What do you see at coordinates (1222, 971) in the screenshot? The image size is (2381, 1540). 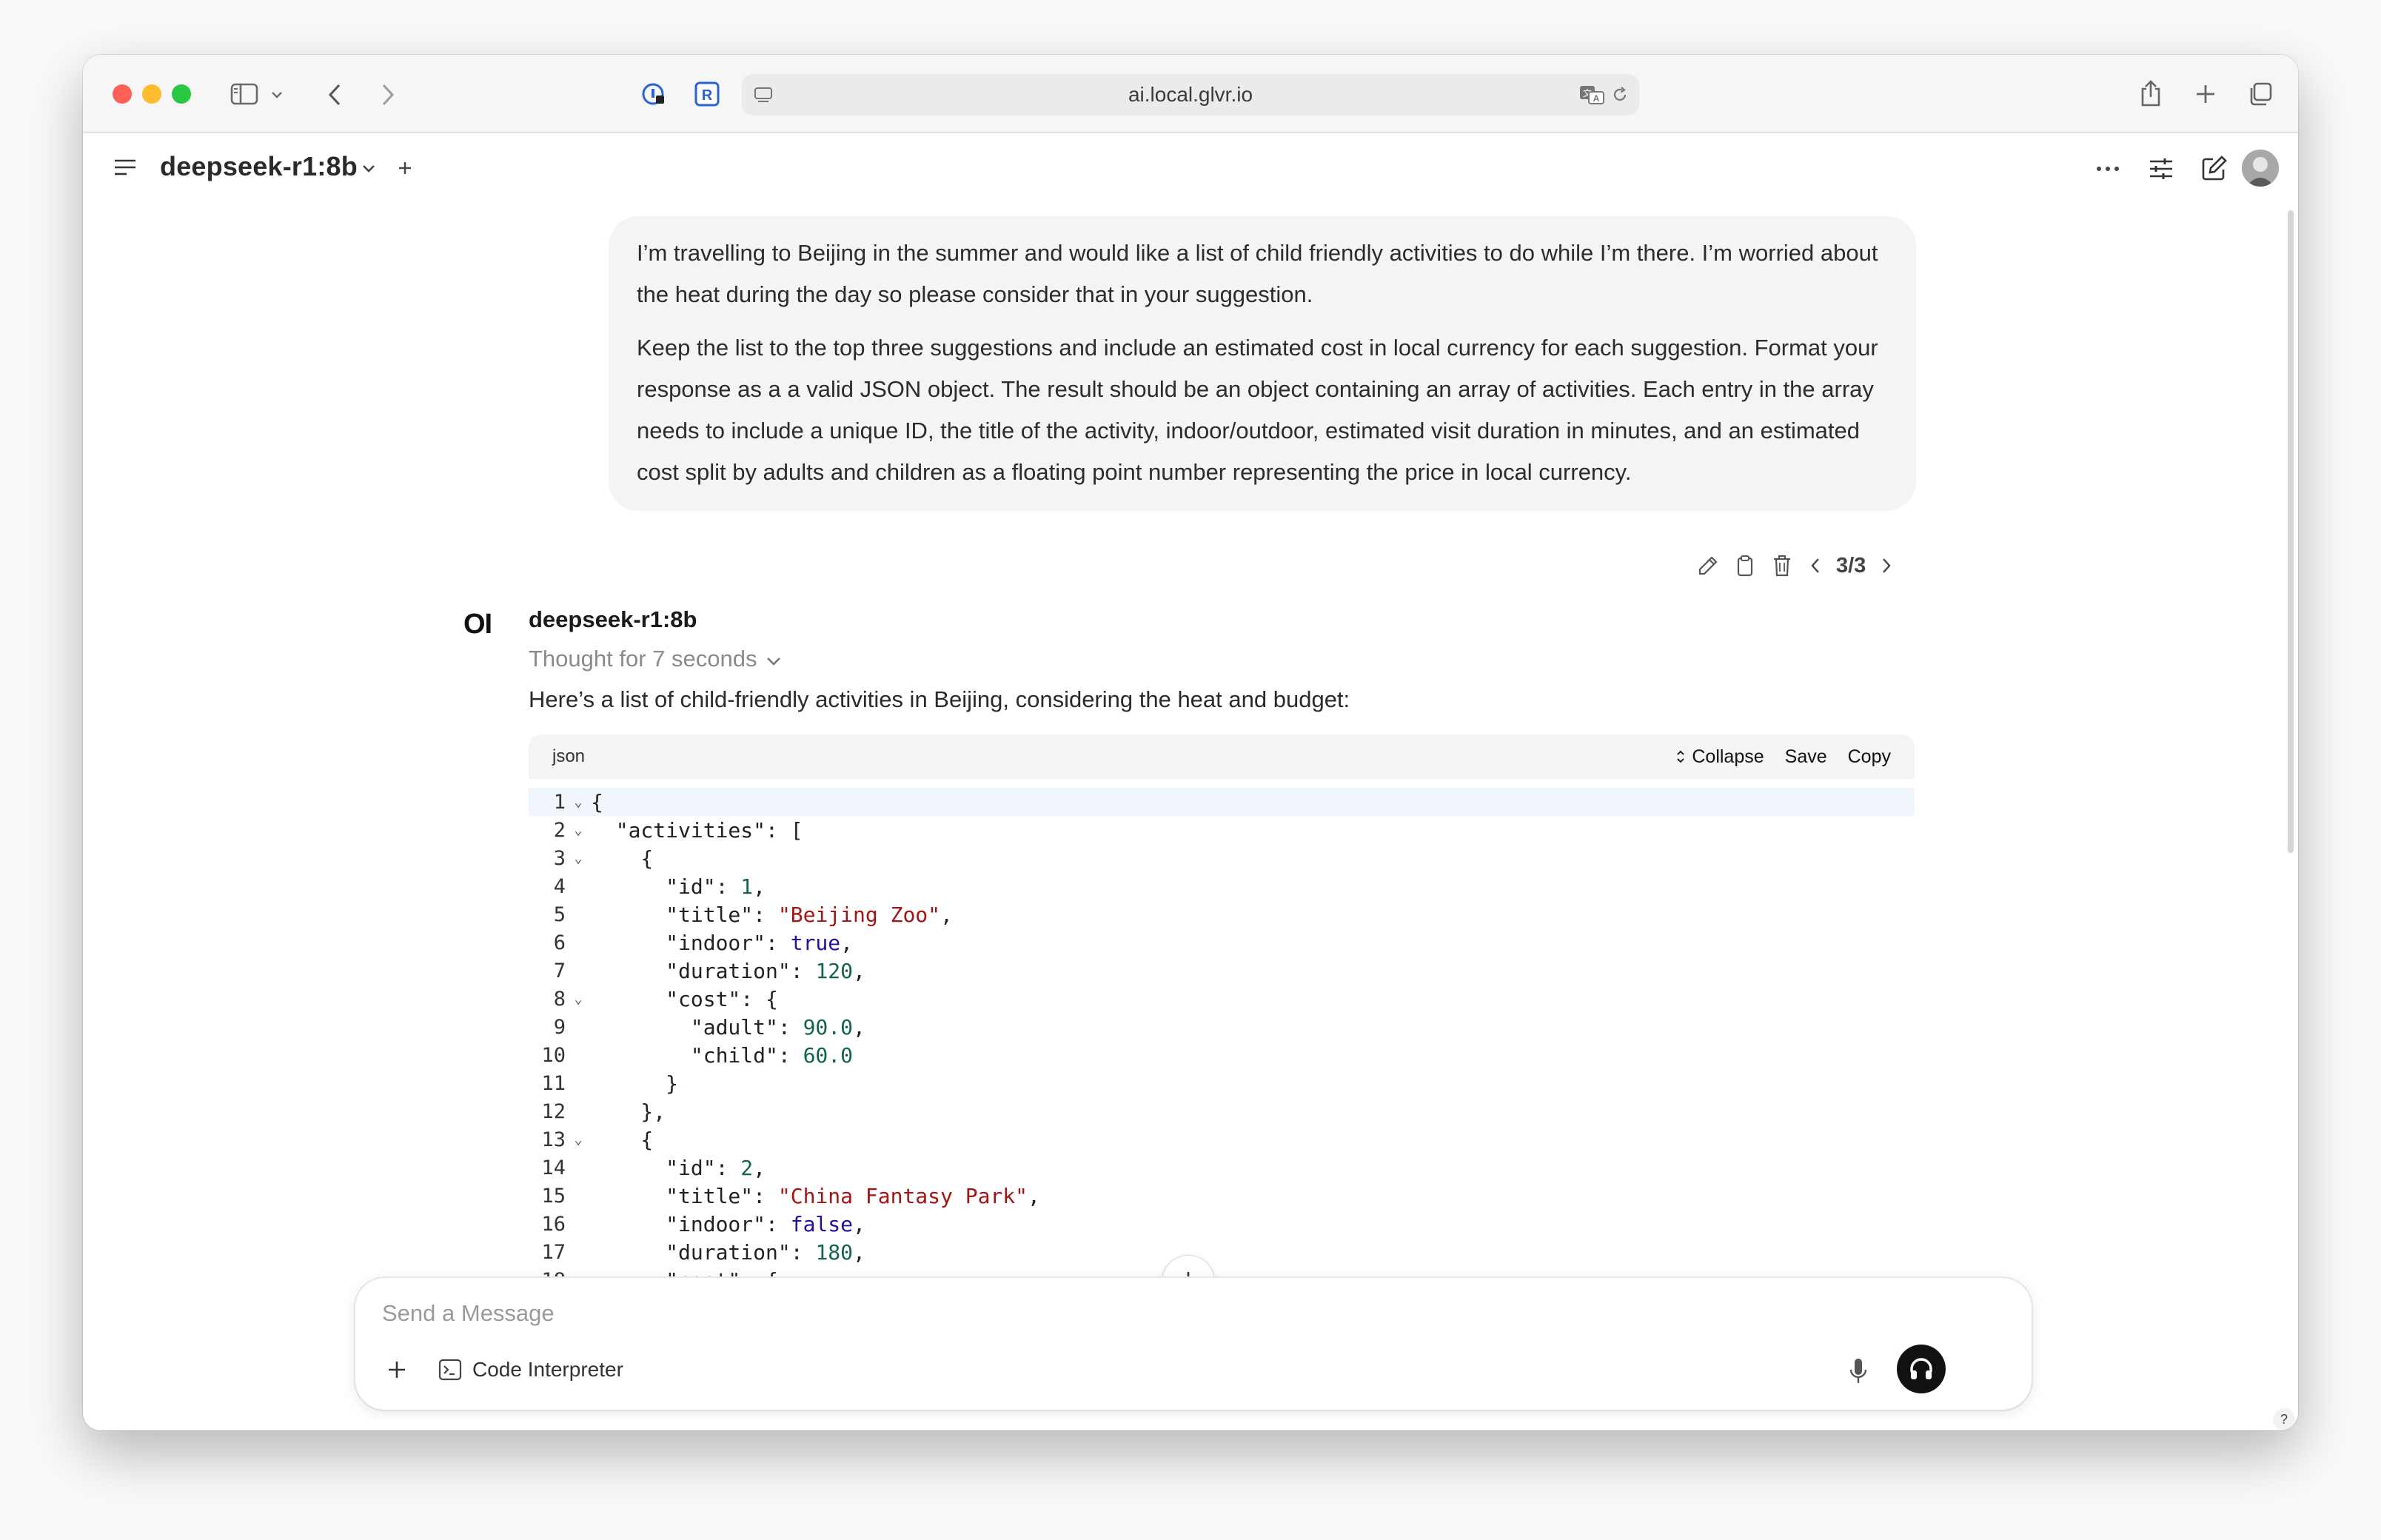 I see `code-line: 7 "duration": 120,` at bounding box center [1222, 971].